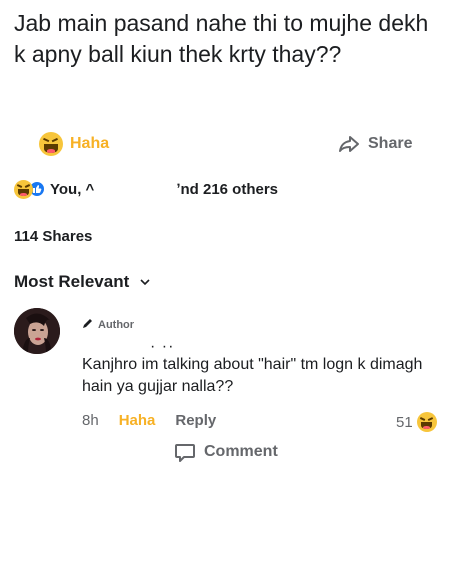 This screenshot has width=450, height=562. Describe the element at coordinates (185, 452) in the screenshot. I see `comment-bubble-icon` at that location.